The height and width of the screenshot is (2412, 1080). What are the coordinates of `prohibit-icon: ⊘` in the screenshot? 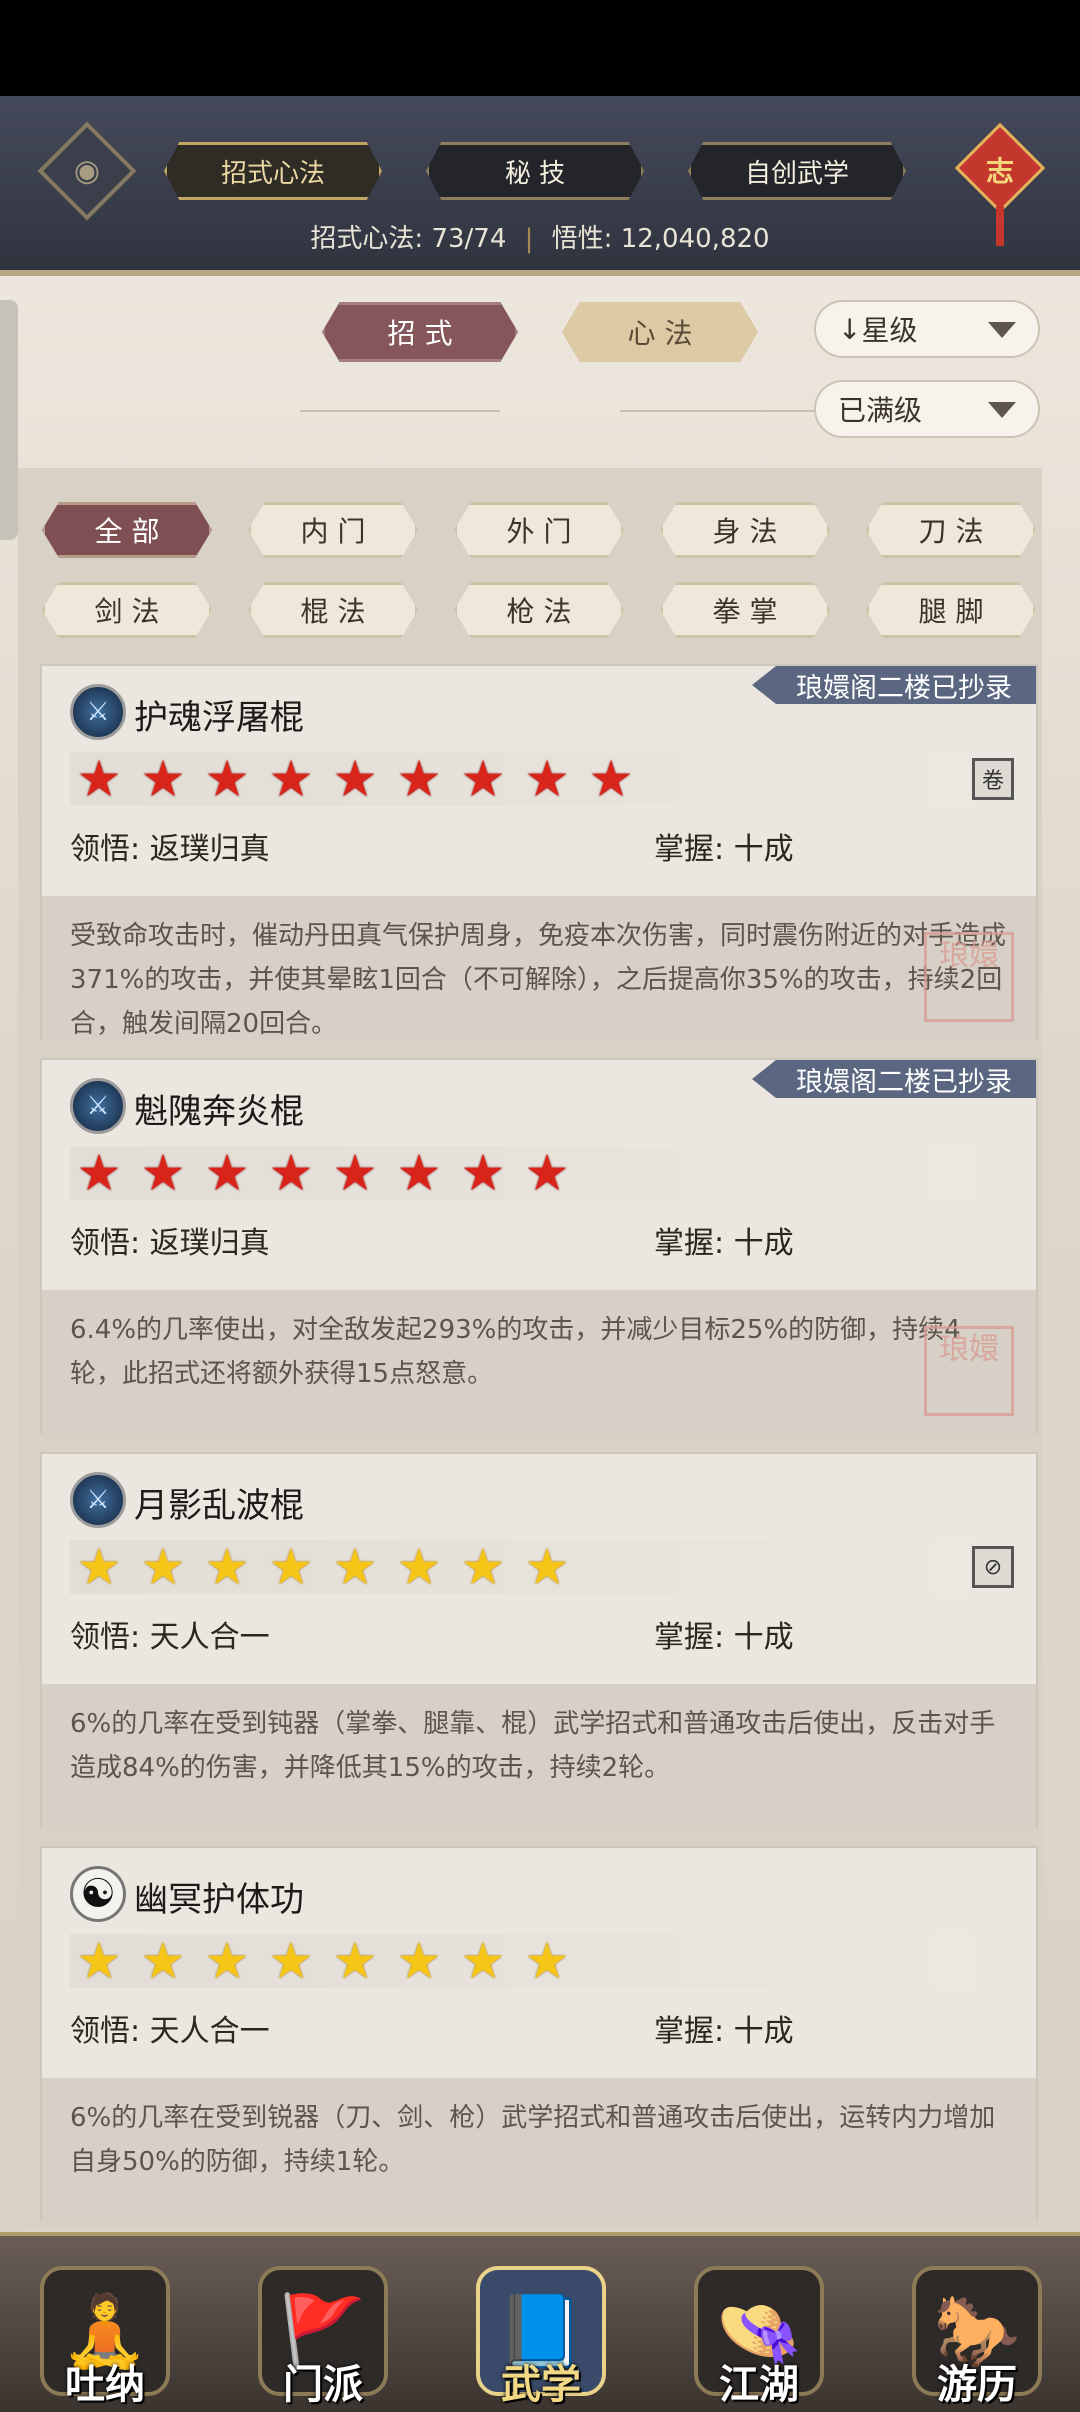 It's located at (993, 1567).